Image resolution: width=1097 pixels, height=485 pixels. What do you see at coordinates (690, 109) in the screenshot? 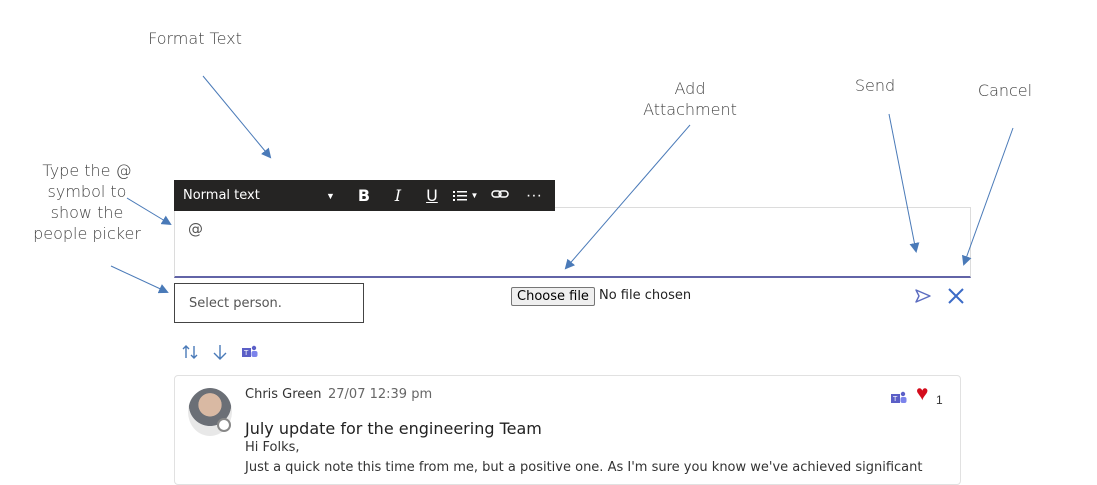
I see `annotation-add-attachment-line2: Attachment` at bounding box center [690, 109].